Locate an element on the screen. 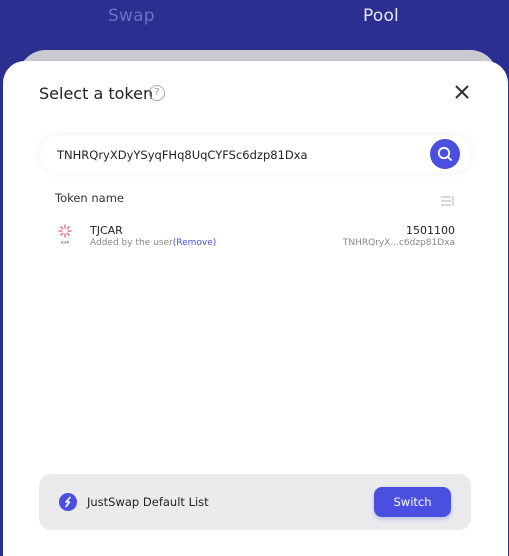  justswap-logo-icon is located at coordinates (68, 502).